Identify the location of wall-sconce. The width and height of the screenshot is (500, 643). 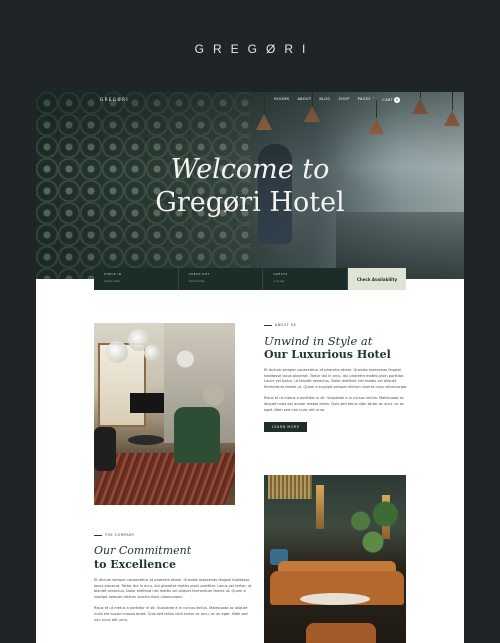
(320, 507).